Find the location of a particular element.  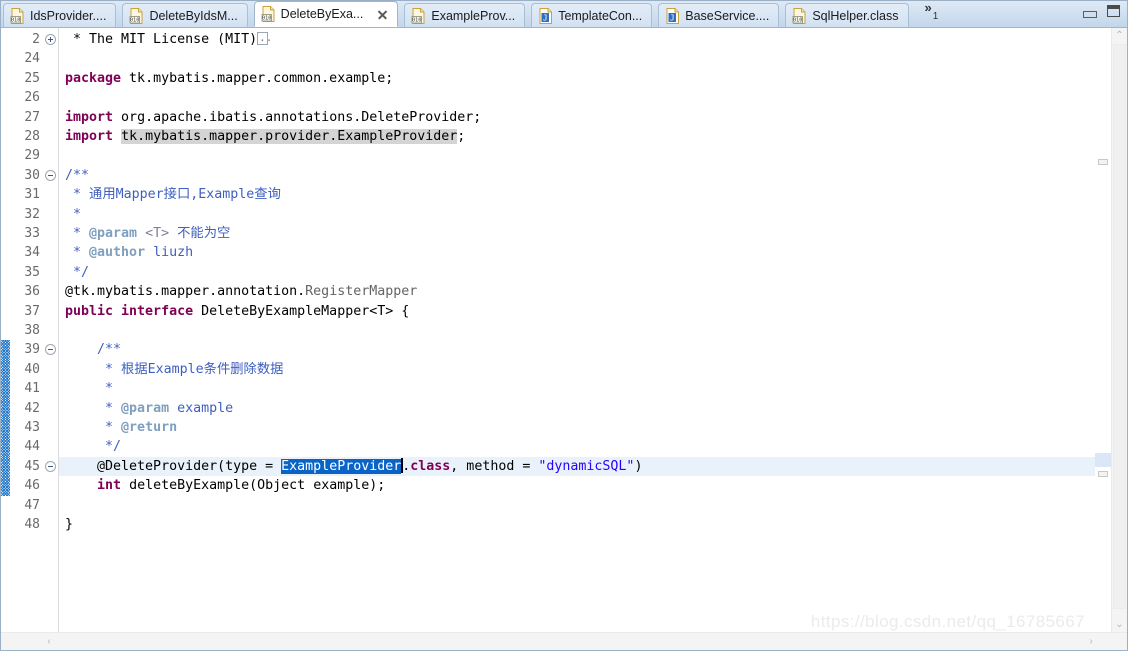

scroll-up-arrow-icon: ⌃ is located at coordinates (1119, 35).